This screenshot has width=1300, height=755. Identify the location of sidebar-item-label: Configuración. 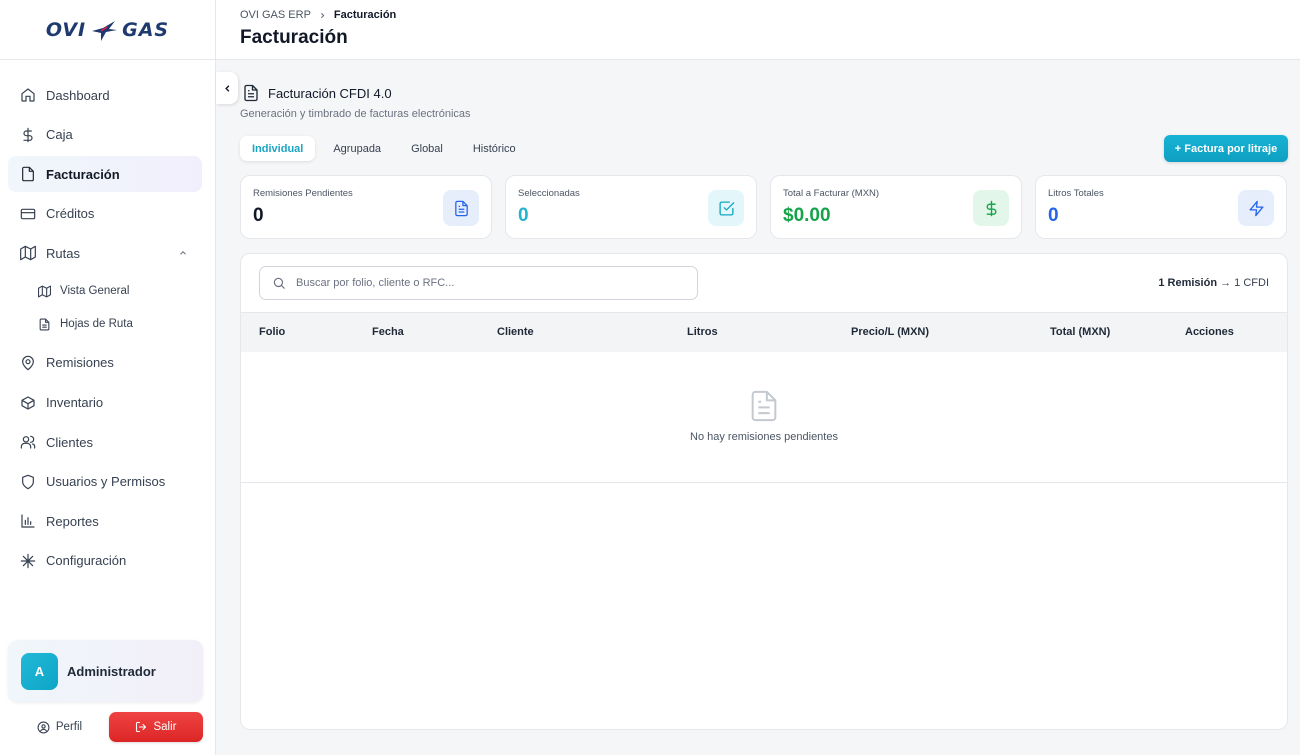
(86, 561).